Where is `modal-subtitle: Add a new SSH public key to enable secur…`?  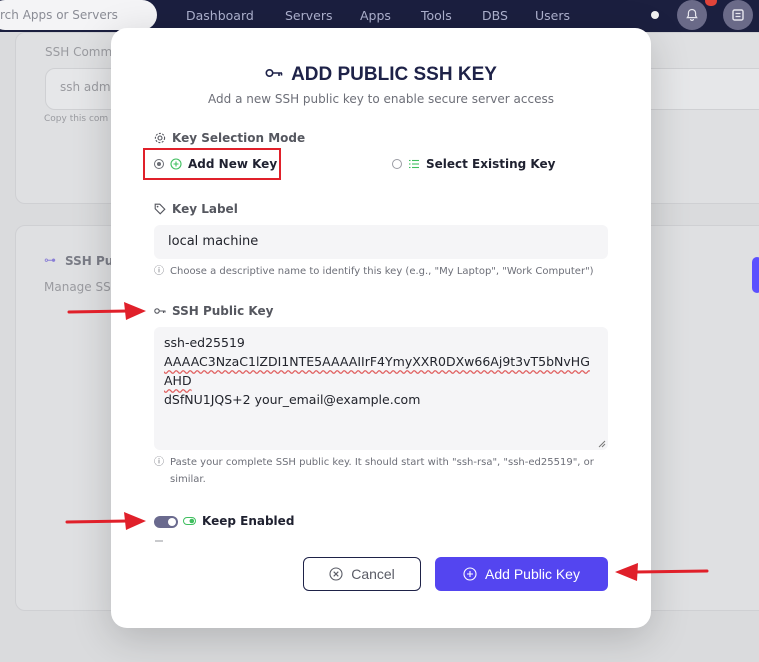 modal-subtitle: Add a new SSH public key to enable secur… is located at coordinates (381, 99).